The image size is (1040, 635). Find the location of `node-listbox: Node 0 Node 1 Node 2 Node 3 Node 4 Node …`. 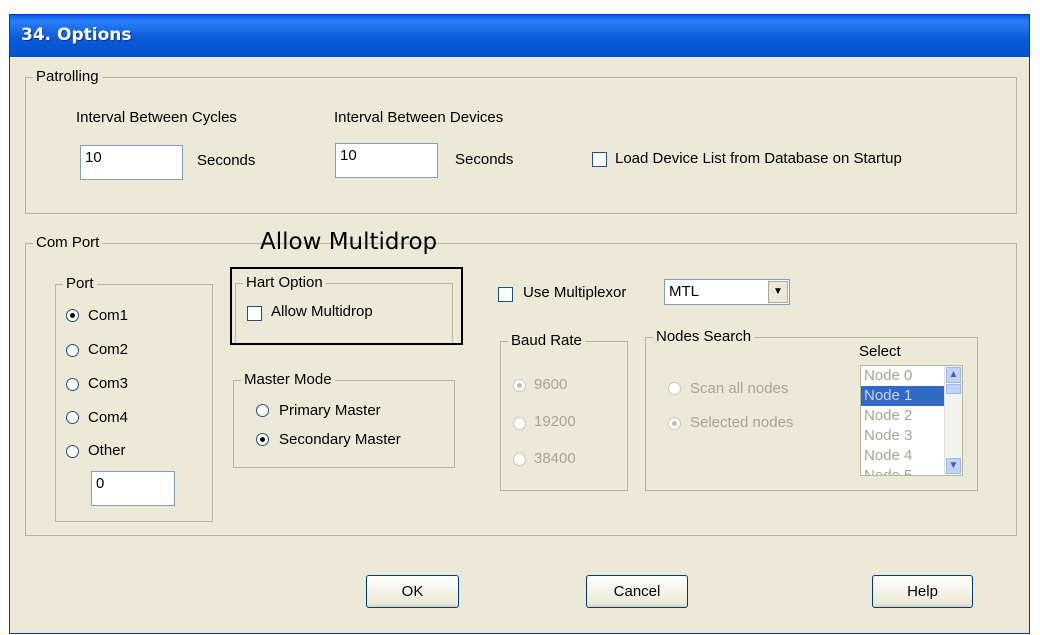

node-listbox: Node 0 Node 1 Node 2 Node 3 Node 4 Node … is located at coordinates (911, 420).